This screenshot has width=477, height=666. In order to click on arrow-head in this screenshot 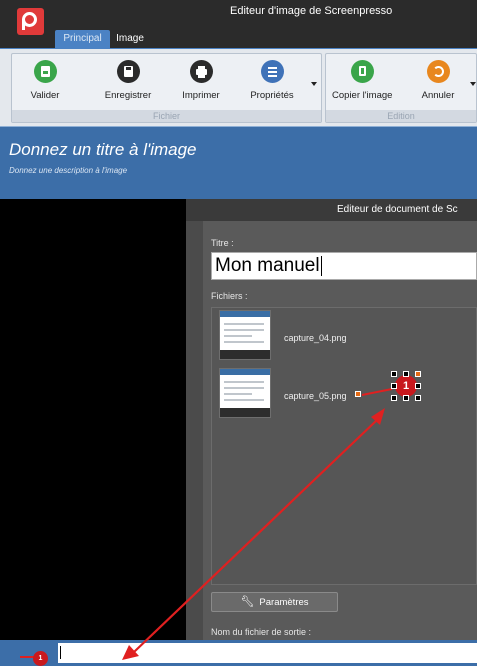, I will do `click(130, 652)`.